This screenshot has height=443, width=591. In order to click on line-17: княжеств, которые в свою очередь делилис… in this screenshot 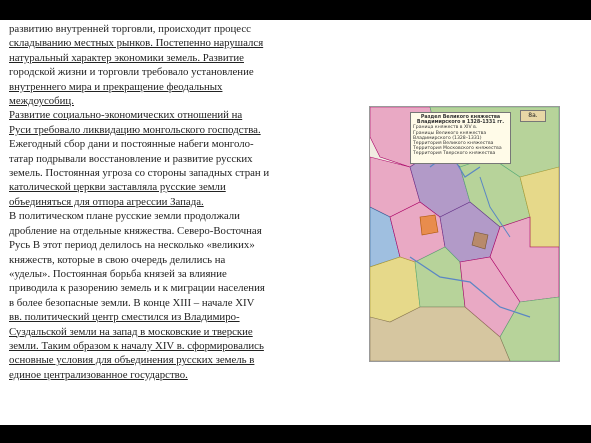, I will do `click(117, 259)`.